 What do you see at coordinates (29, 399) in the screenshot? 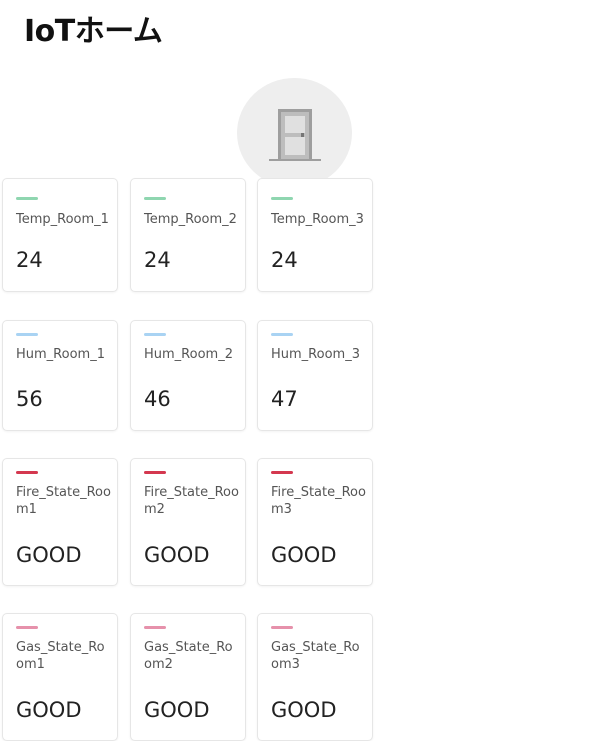
I see `sensor-value: 56` at bounding box center [29, 399].